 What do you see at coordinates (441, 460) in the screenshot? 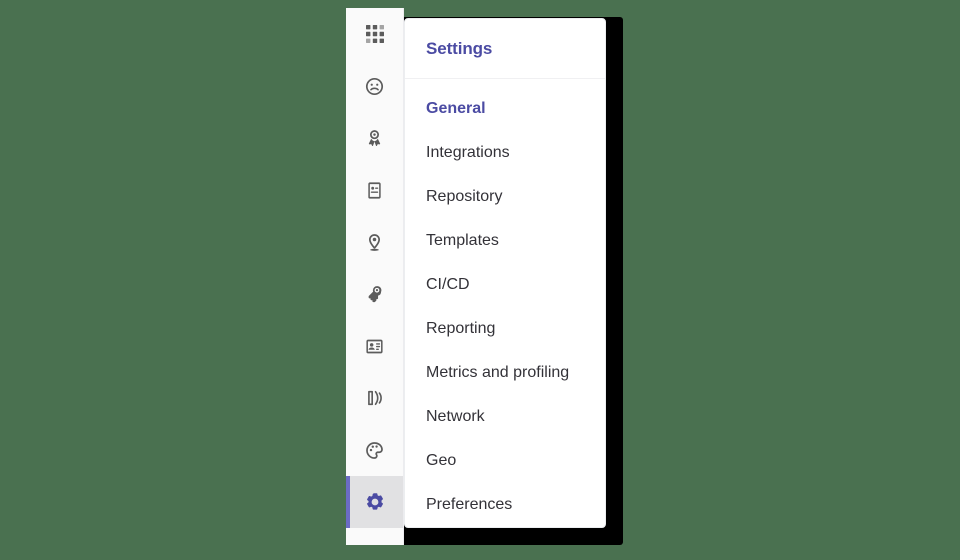
I see `menu-item-label: Geo` at bounding box center [441, 460].